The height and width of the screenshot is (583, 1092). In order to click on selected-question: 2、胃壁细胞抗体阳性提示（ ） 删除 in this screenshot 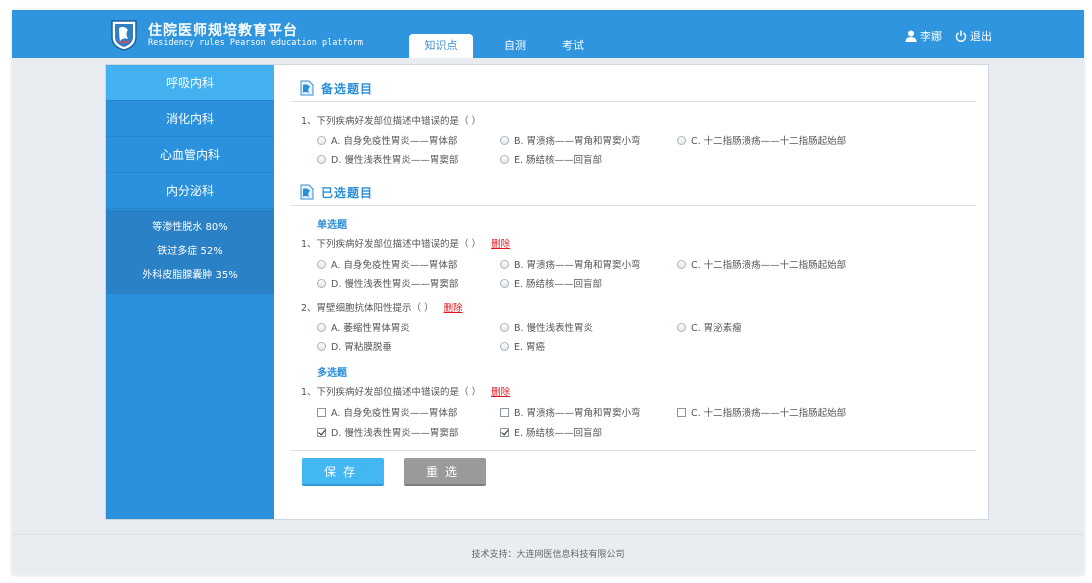, I will do `click(382, 307)`.